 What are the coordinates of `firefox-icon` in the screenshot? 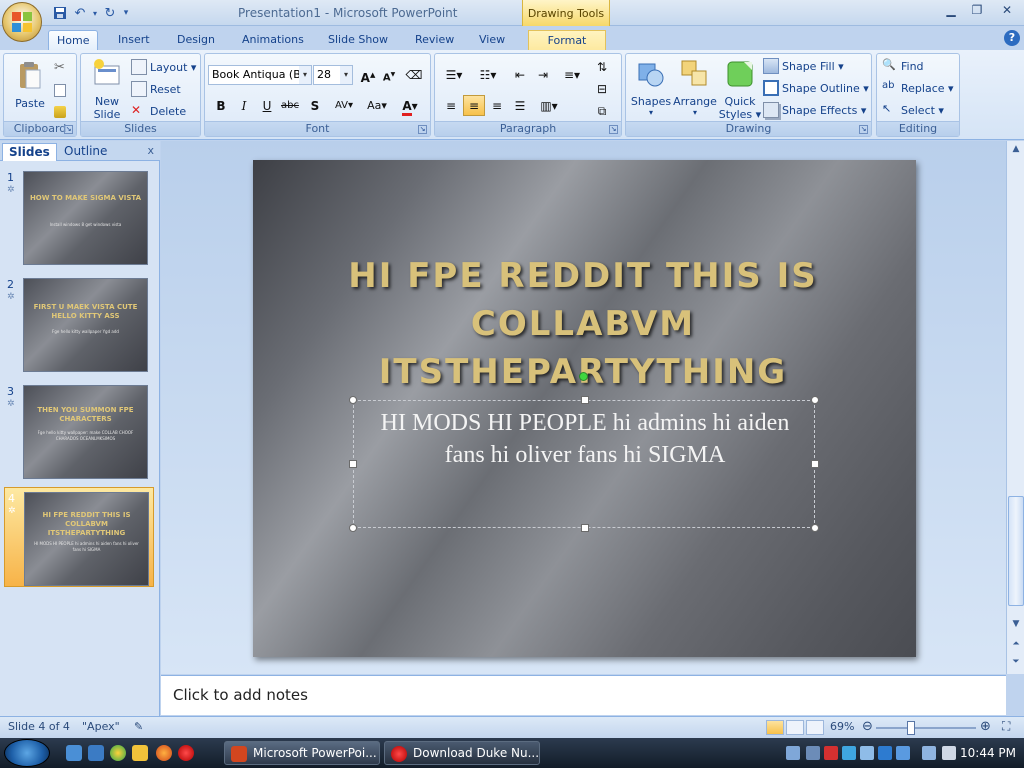 It's located at (164, 753).